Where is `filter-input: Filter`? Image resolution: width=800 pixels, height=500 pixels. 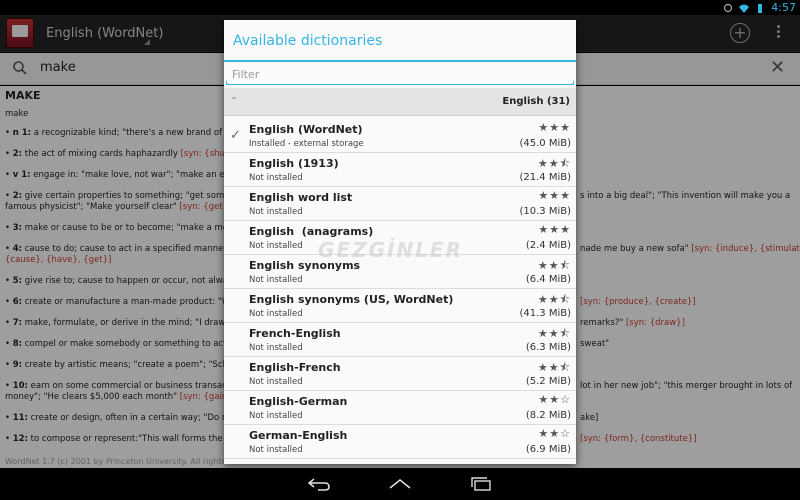 filter-input: Filter is located at coordinates (400, 74).